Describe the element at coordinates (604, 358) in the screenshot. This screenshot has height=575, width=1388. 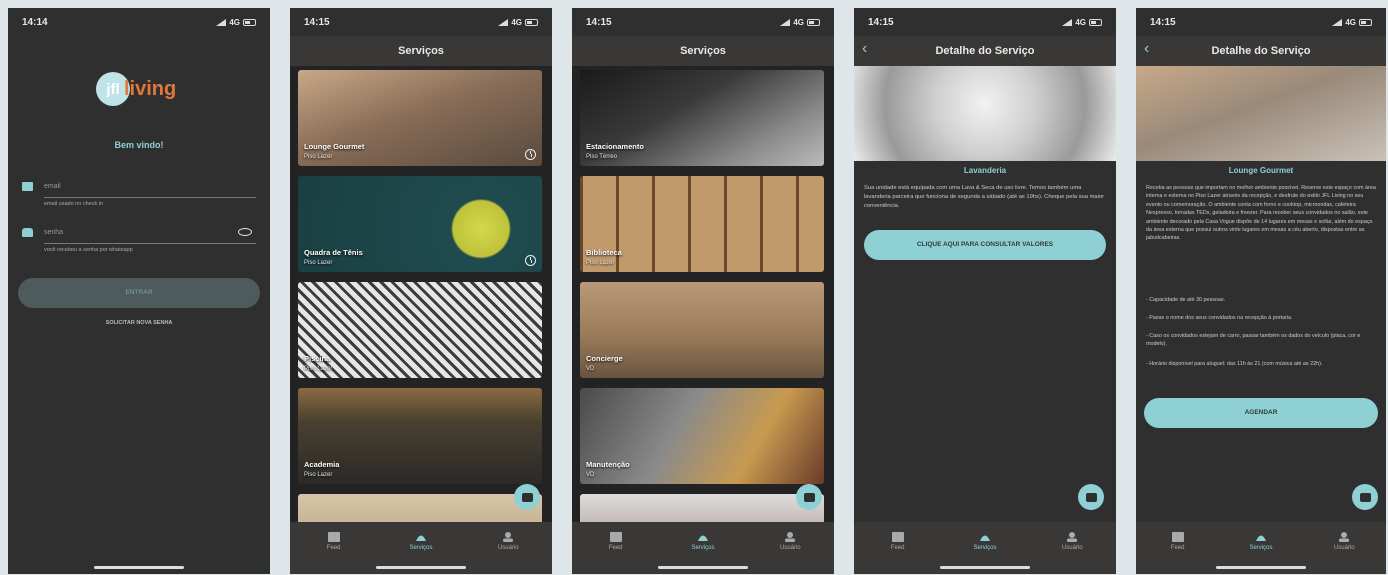
I see `card-title: Concierge` at that location.